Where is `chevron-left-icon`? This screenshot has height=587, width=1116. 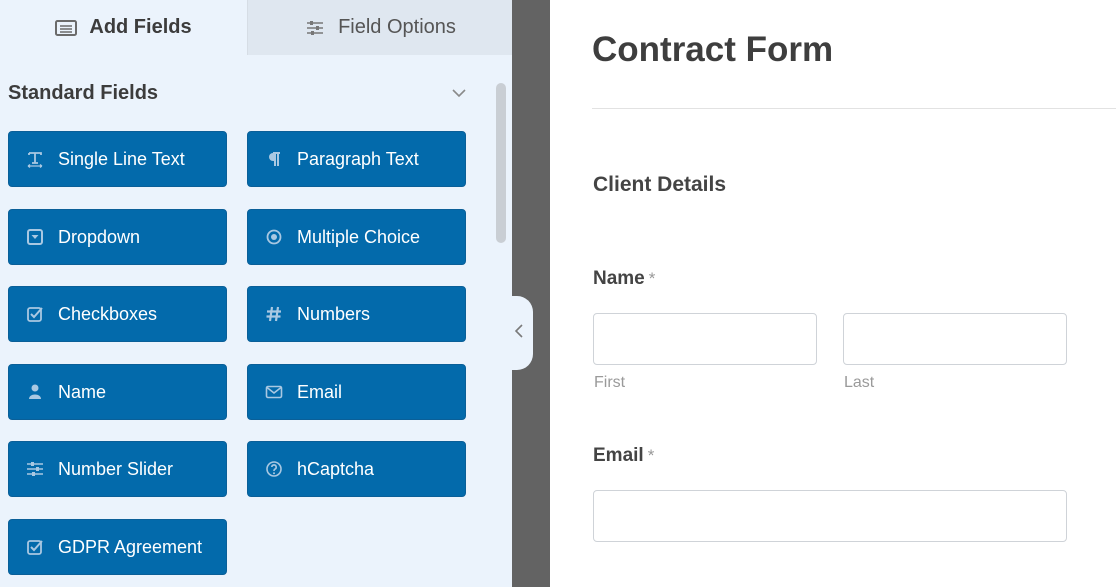 chevron-left-icon is located at coordinates (519, 333).